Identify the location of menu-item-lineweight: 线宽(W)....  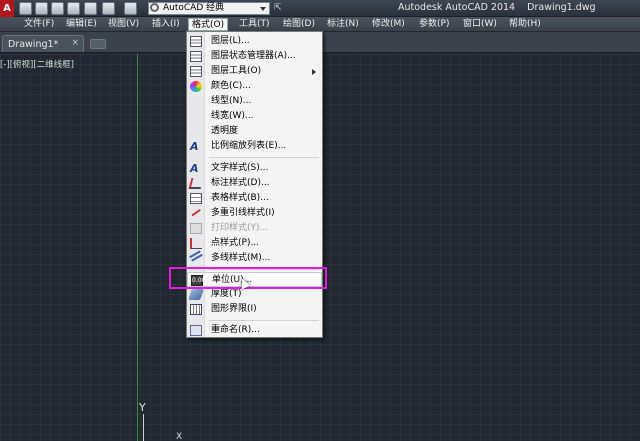
(254, 116).